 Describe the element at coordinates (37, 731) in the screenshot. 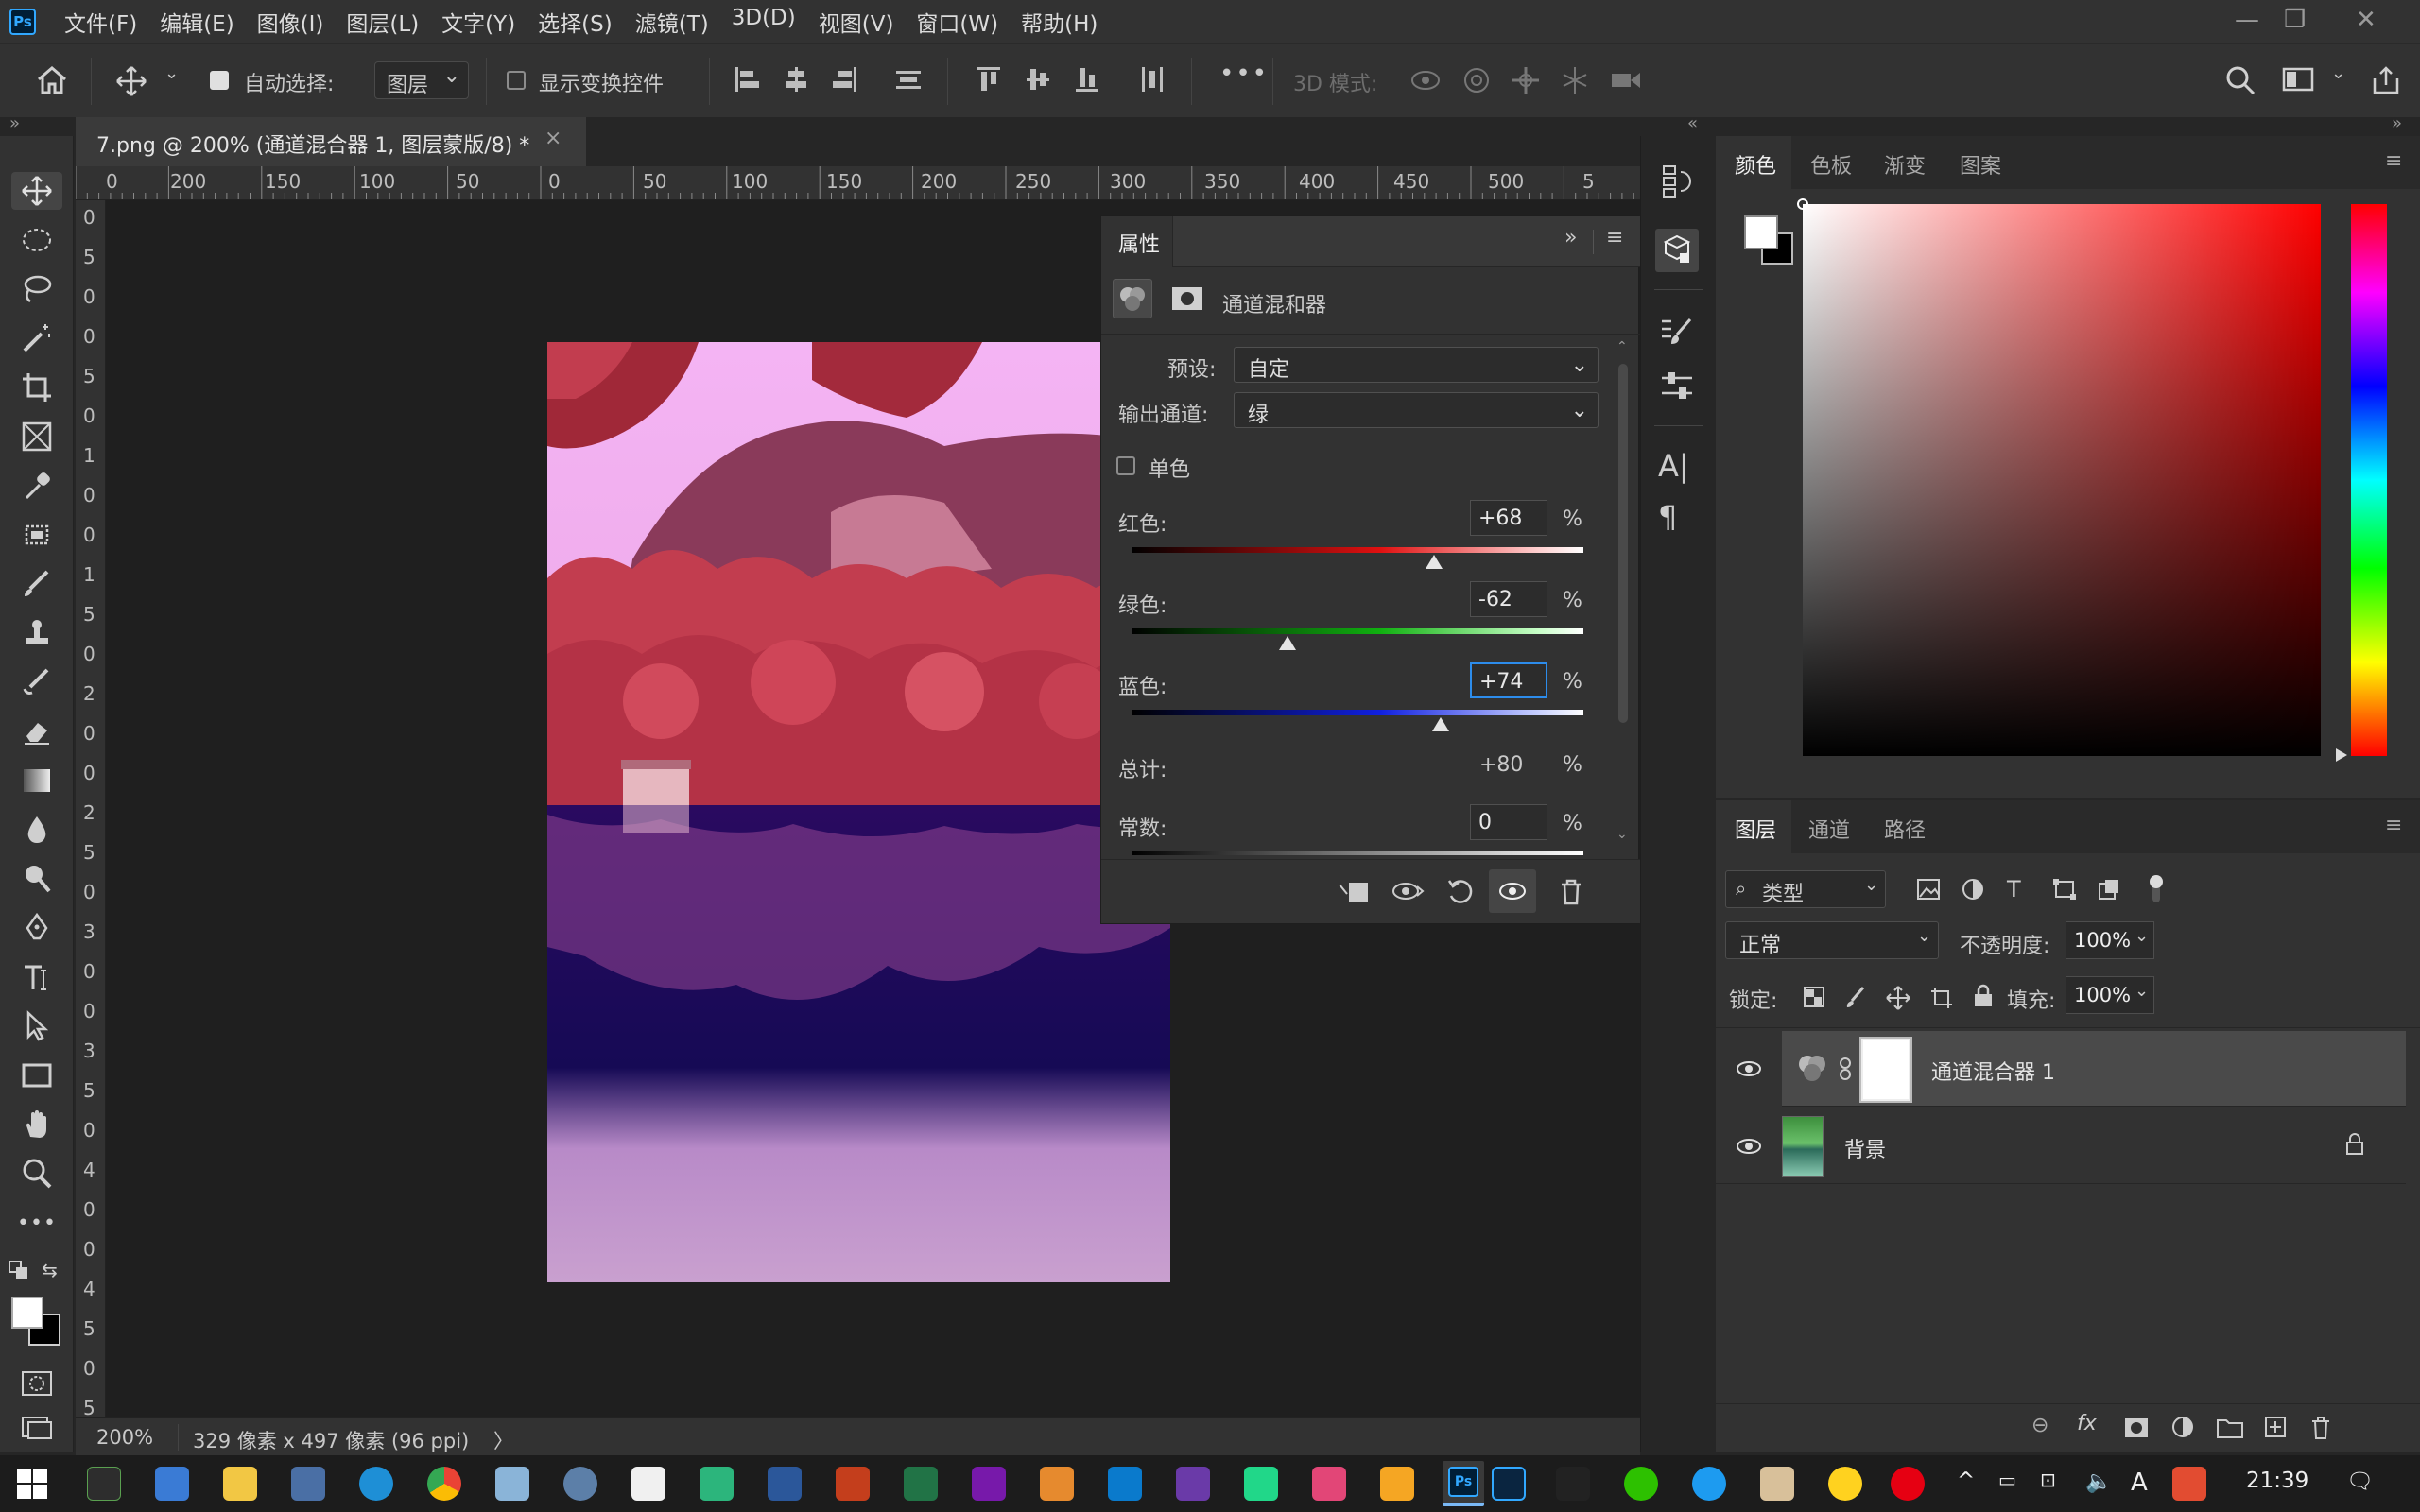

I see `eraser-tool-button` at that location.